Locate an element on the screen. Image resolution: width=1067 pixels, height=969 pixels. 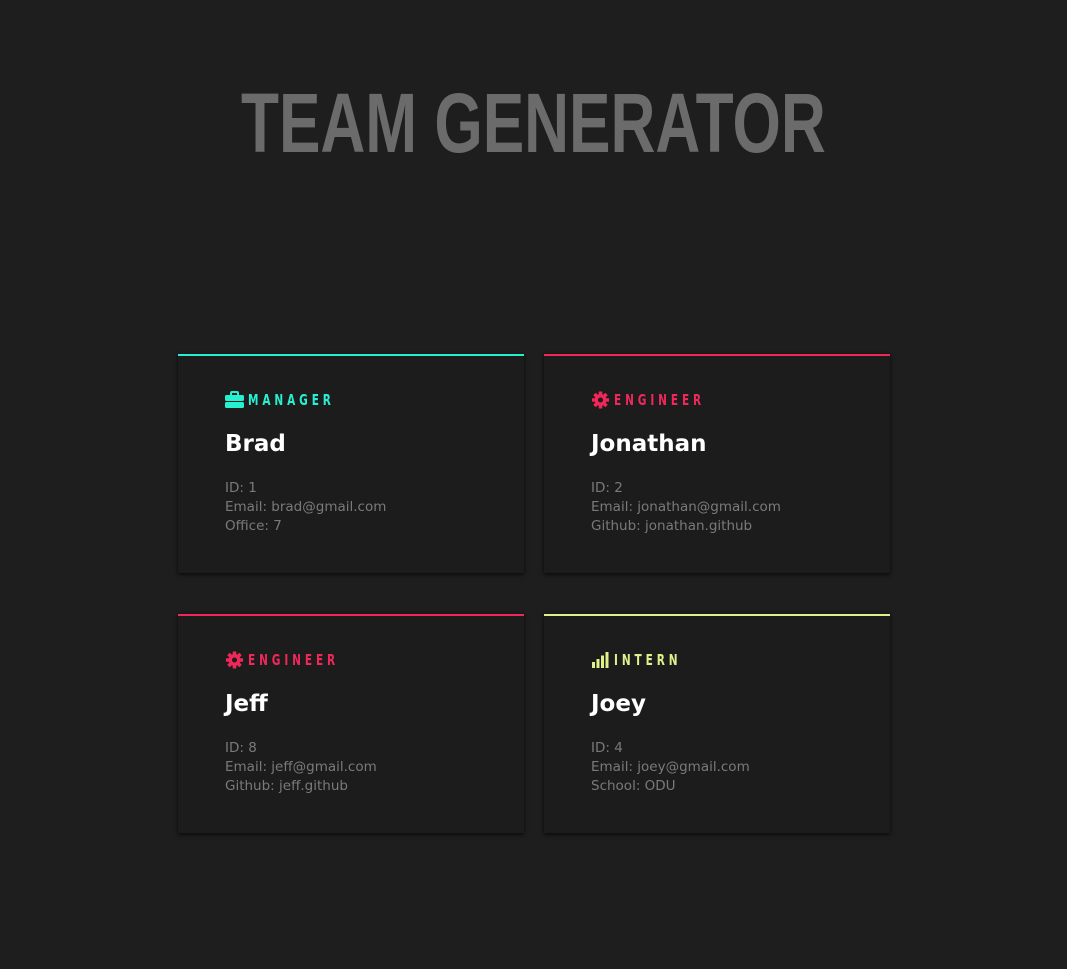
role-badge: INTERN is located at coordinates (645, 660).